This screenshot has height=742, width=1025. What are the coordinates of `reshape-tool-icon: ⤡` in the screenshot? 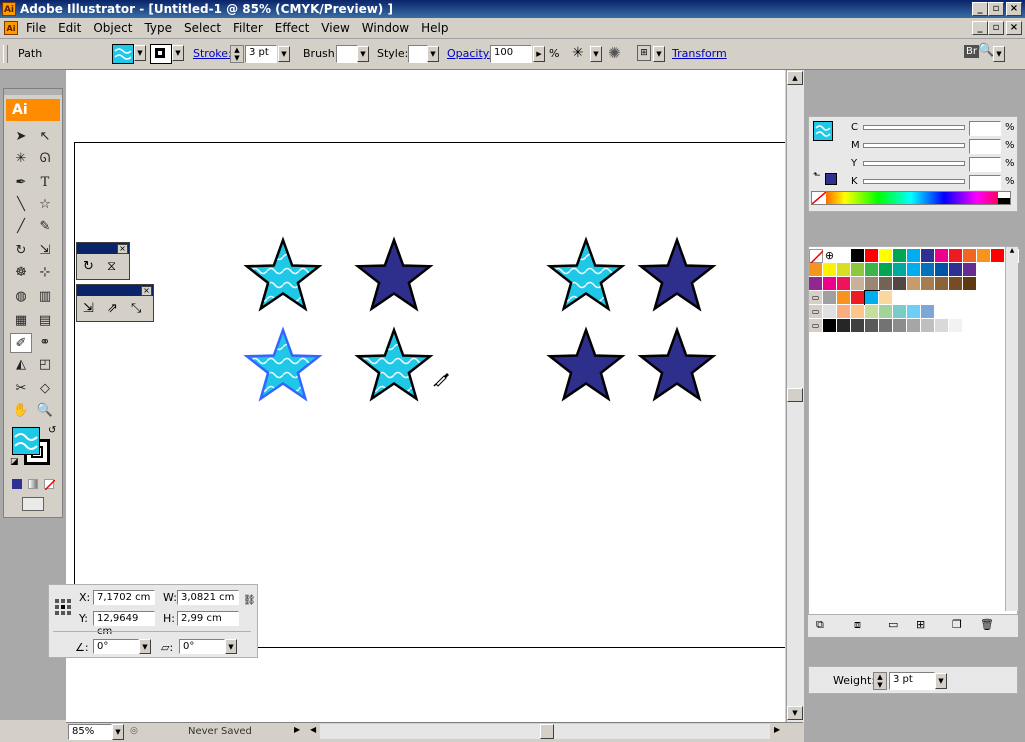 It's located at (136, 308).